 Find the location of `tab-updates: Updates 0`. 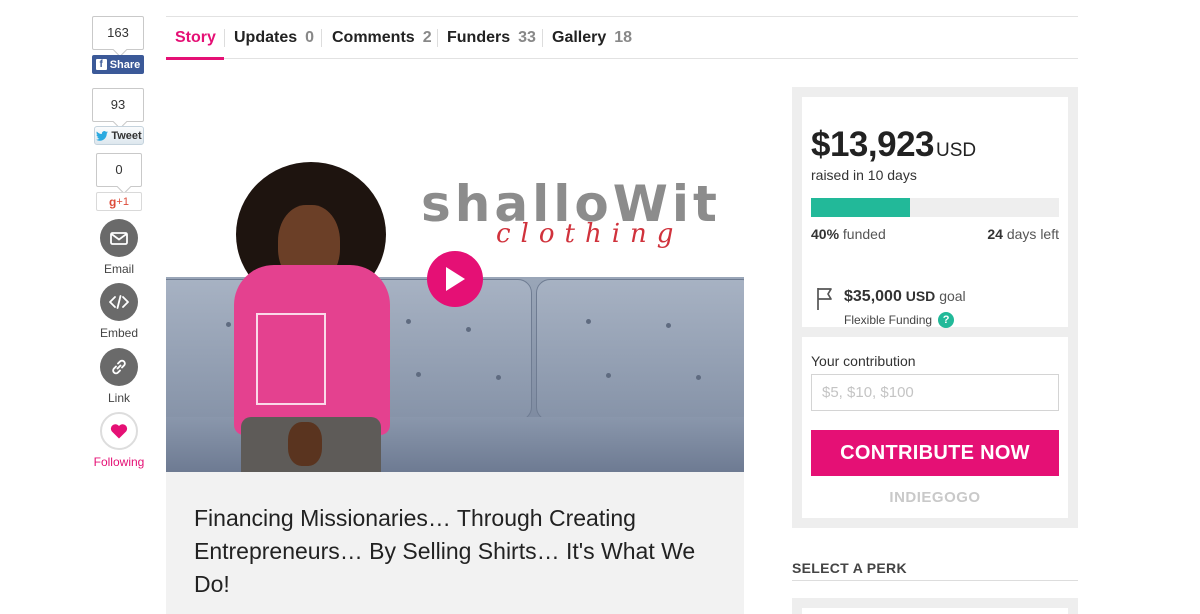

tab-updates: Updates 0 is located at coordinates (274, 37).